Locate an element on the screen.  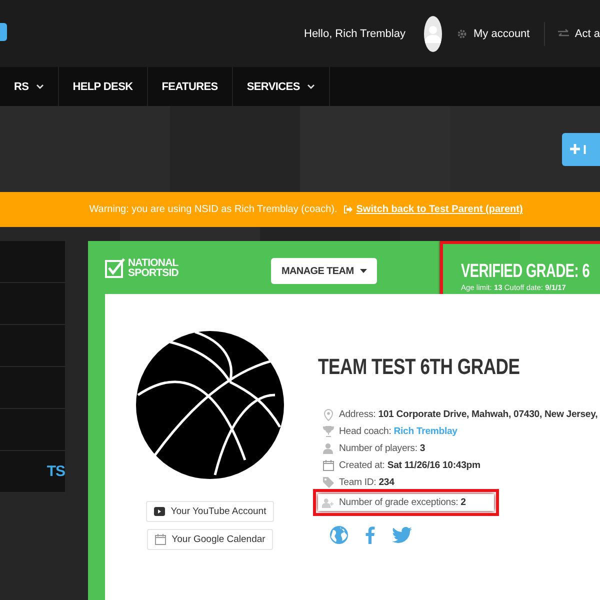
detail-text: Team ID: 234 is located at coordinates (366, 482).